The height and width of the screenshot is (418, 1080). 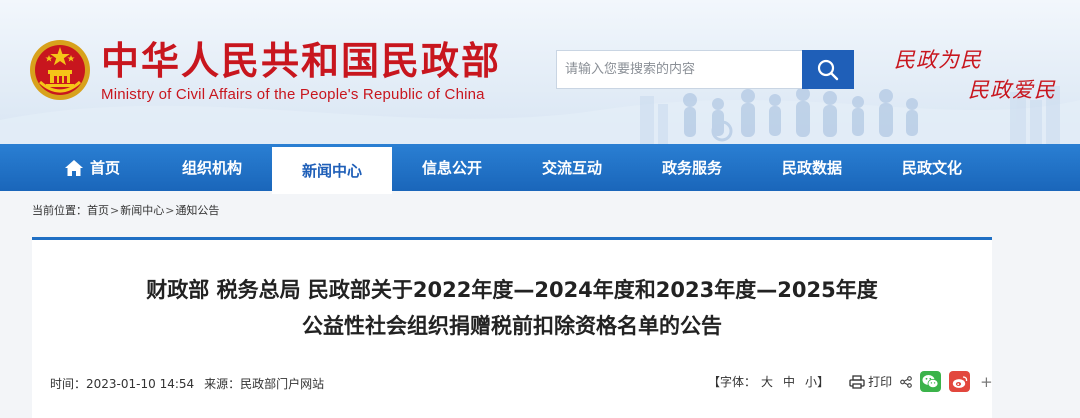 I want to click on slogan-line-2: 民政爱民, so click(x=1012, y=90).